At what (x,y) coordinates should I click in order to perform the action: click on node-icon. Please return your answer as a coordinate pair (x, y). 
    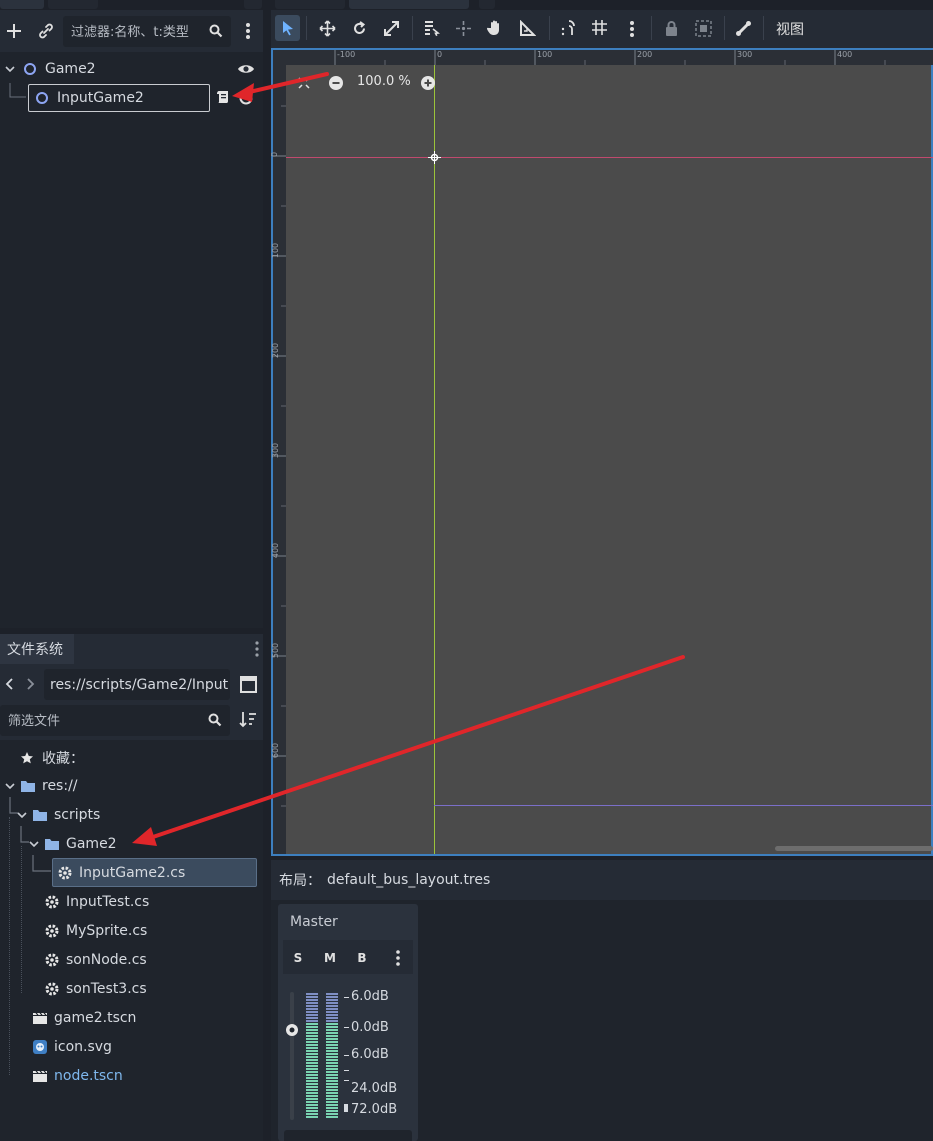
    Looking at the image, I should click on (30, 69).